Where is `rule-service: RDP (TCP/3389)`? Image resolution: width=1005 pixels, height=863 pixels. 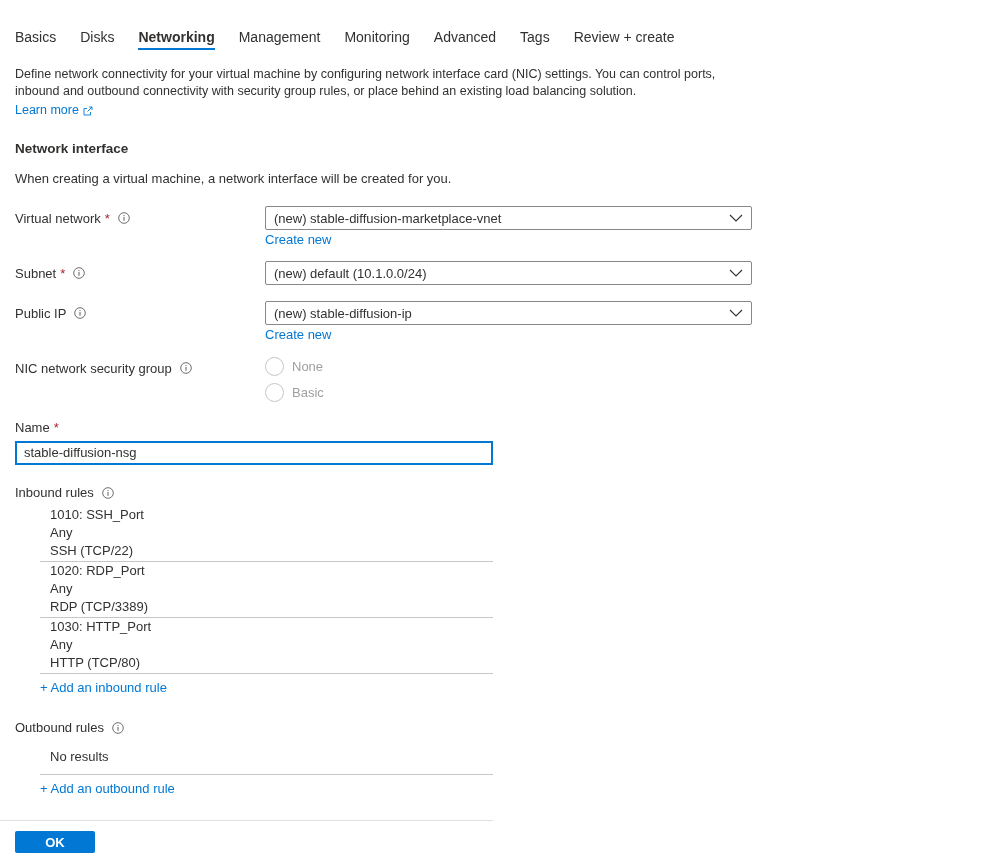 rule-service: RDP (TCP/3389) is located at coordinates (99, 607).